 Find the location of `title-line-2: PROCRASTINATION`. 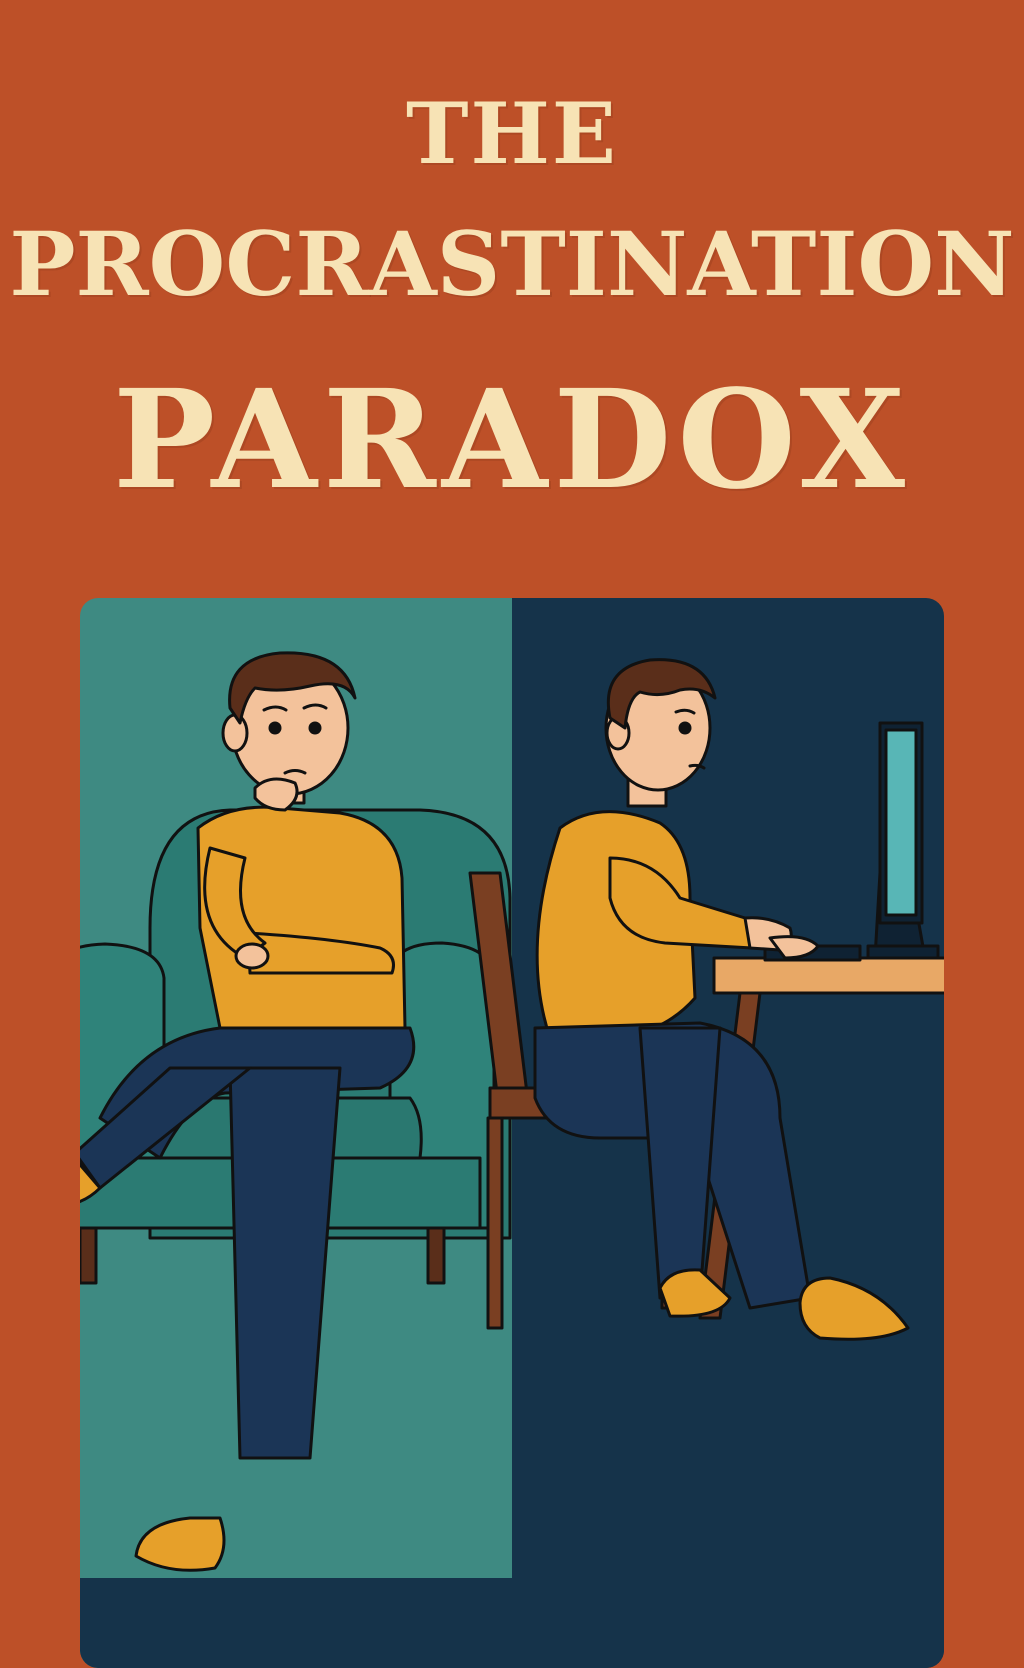

title-line-2: PROCRASTINATION is located at coordinates (512, 264).